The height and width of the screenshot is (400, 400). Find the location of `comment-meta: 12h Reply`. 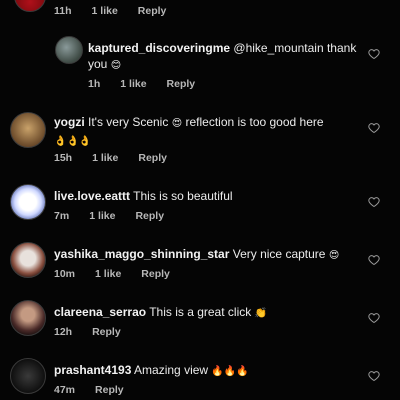

comment-meta: 12h Reply is located at coordinates (97, 332).